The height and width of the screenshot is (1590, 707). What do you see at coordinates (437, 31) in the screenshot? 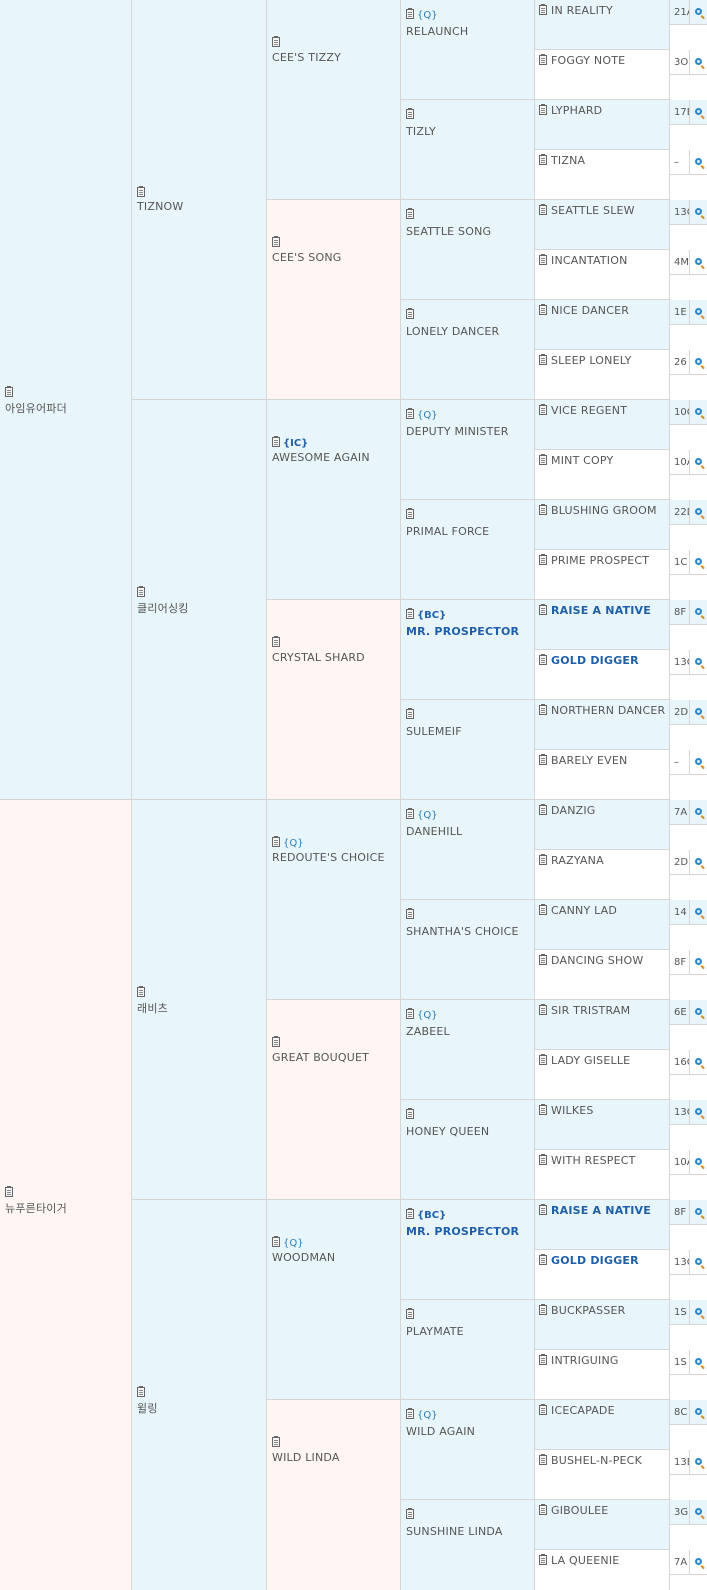
I see `horse-name: RELAUNCH` at bounding box center [437, 31].